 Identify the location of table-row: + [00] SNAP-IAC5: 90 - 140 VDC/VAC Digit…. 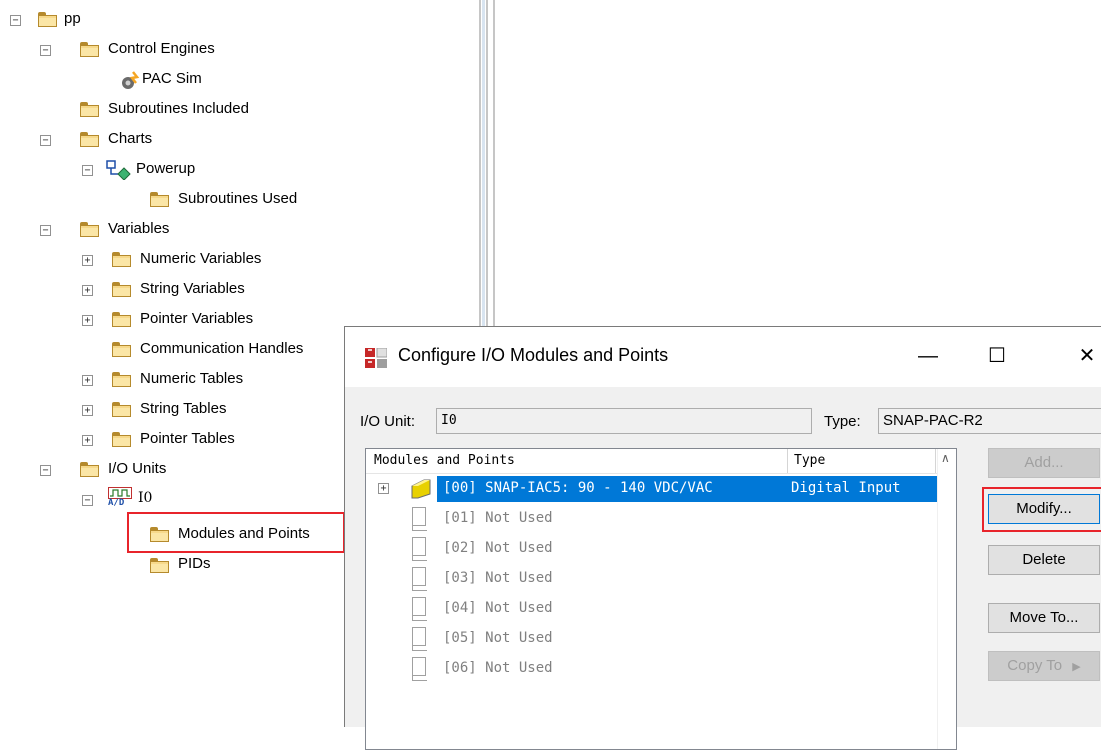
(652, 489).